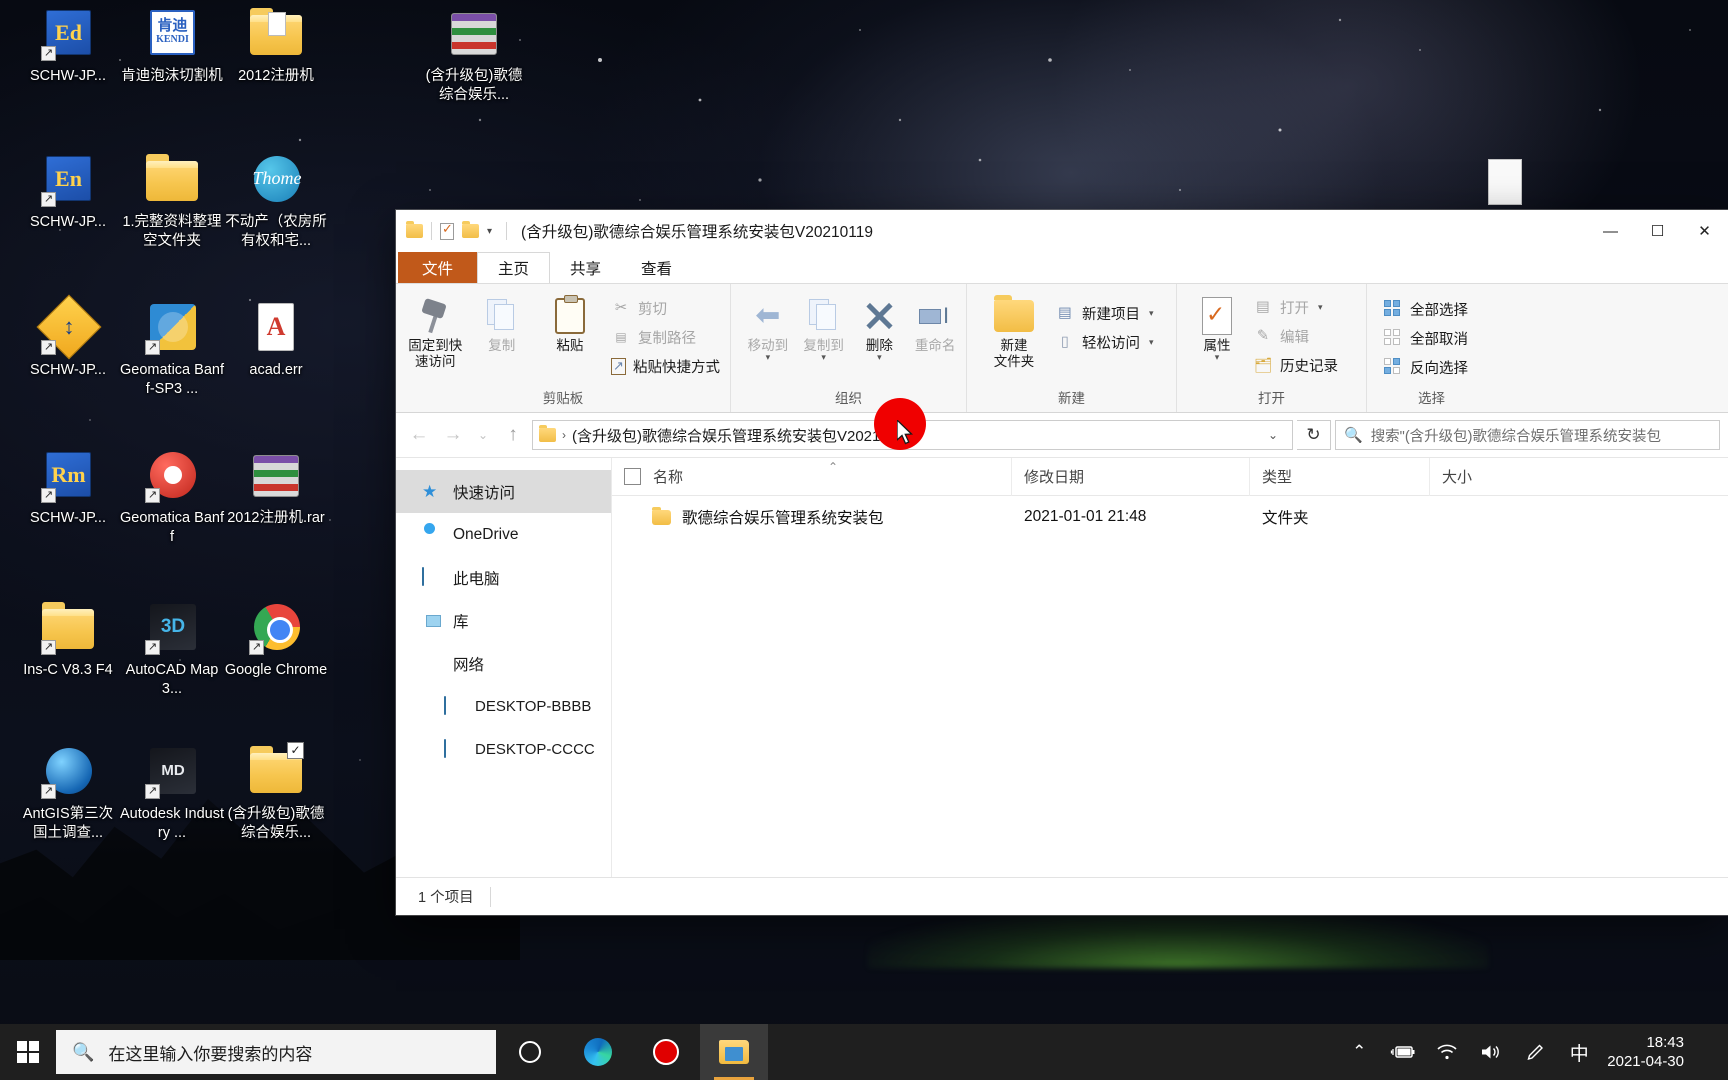 The width and height of the screenshot is (1728, 1080). I want to click on clock: 18:43 2021-04-30, so click(1647, 1052).